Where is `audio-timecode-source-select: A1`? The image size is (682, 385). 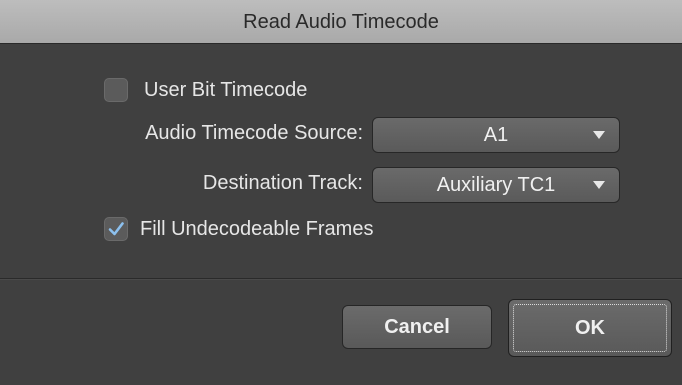
audio-timecode-source-select: A1 is located at coordinates (496, 135).